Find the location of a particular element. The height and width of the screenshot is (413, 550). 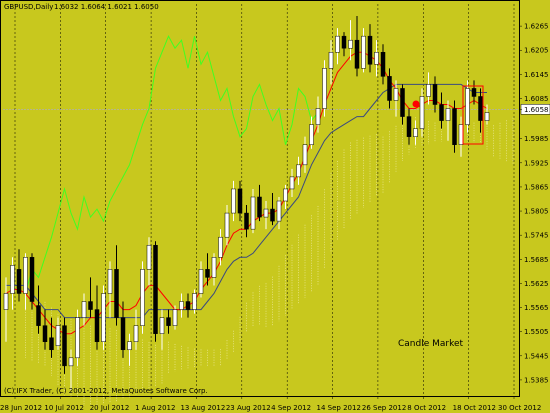

x-tick-label: 30 Oct 2012 is located at coordinates (519, 408).